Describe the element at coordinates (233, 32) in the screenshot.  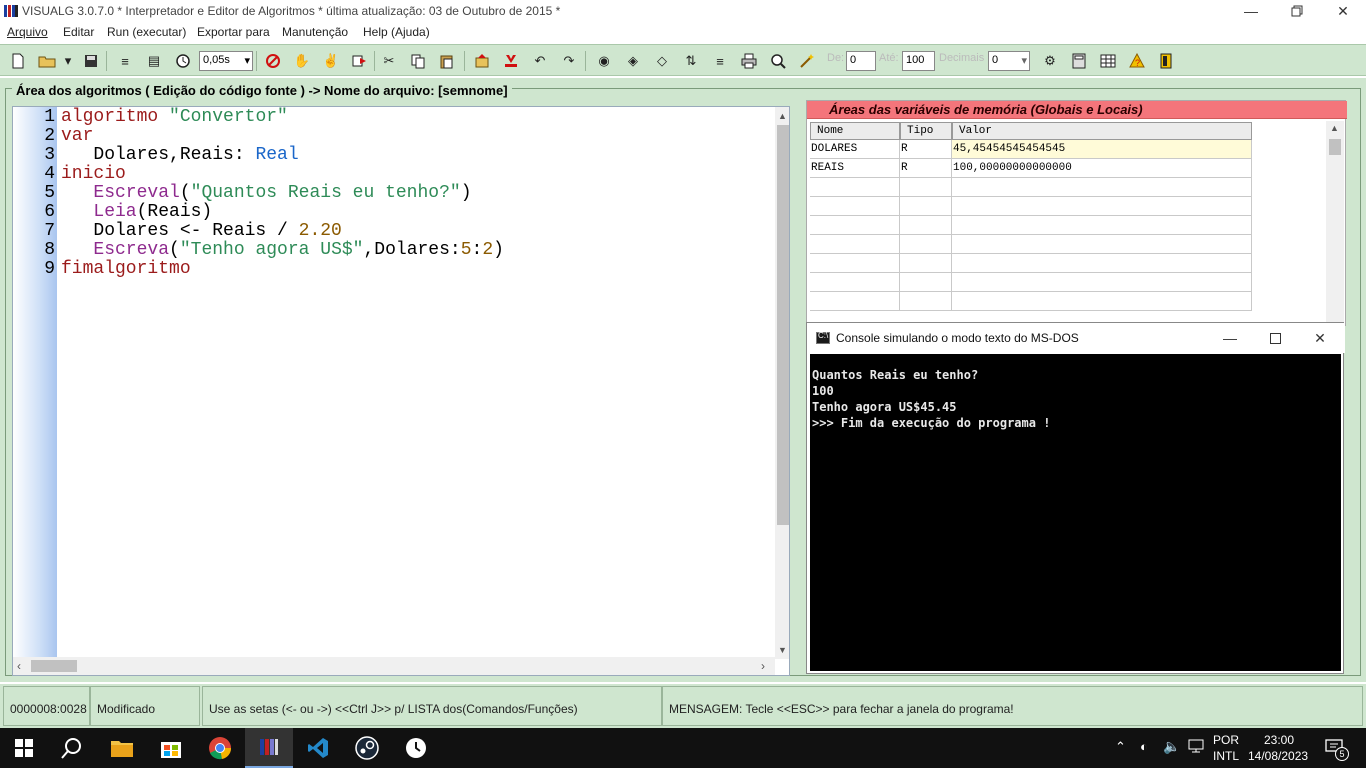
I see `menu-exportar: Exportar para` at that location.